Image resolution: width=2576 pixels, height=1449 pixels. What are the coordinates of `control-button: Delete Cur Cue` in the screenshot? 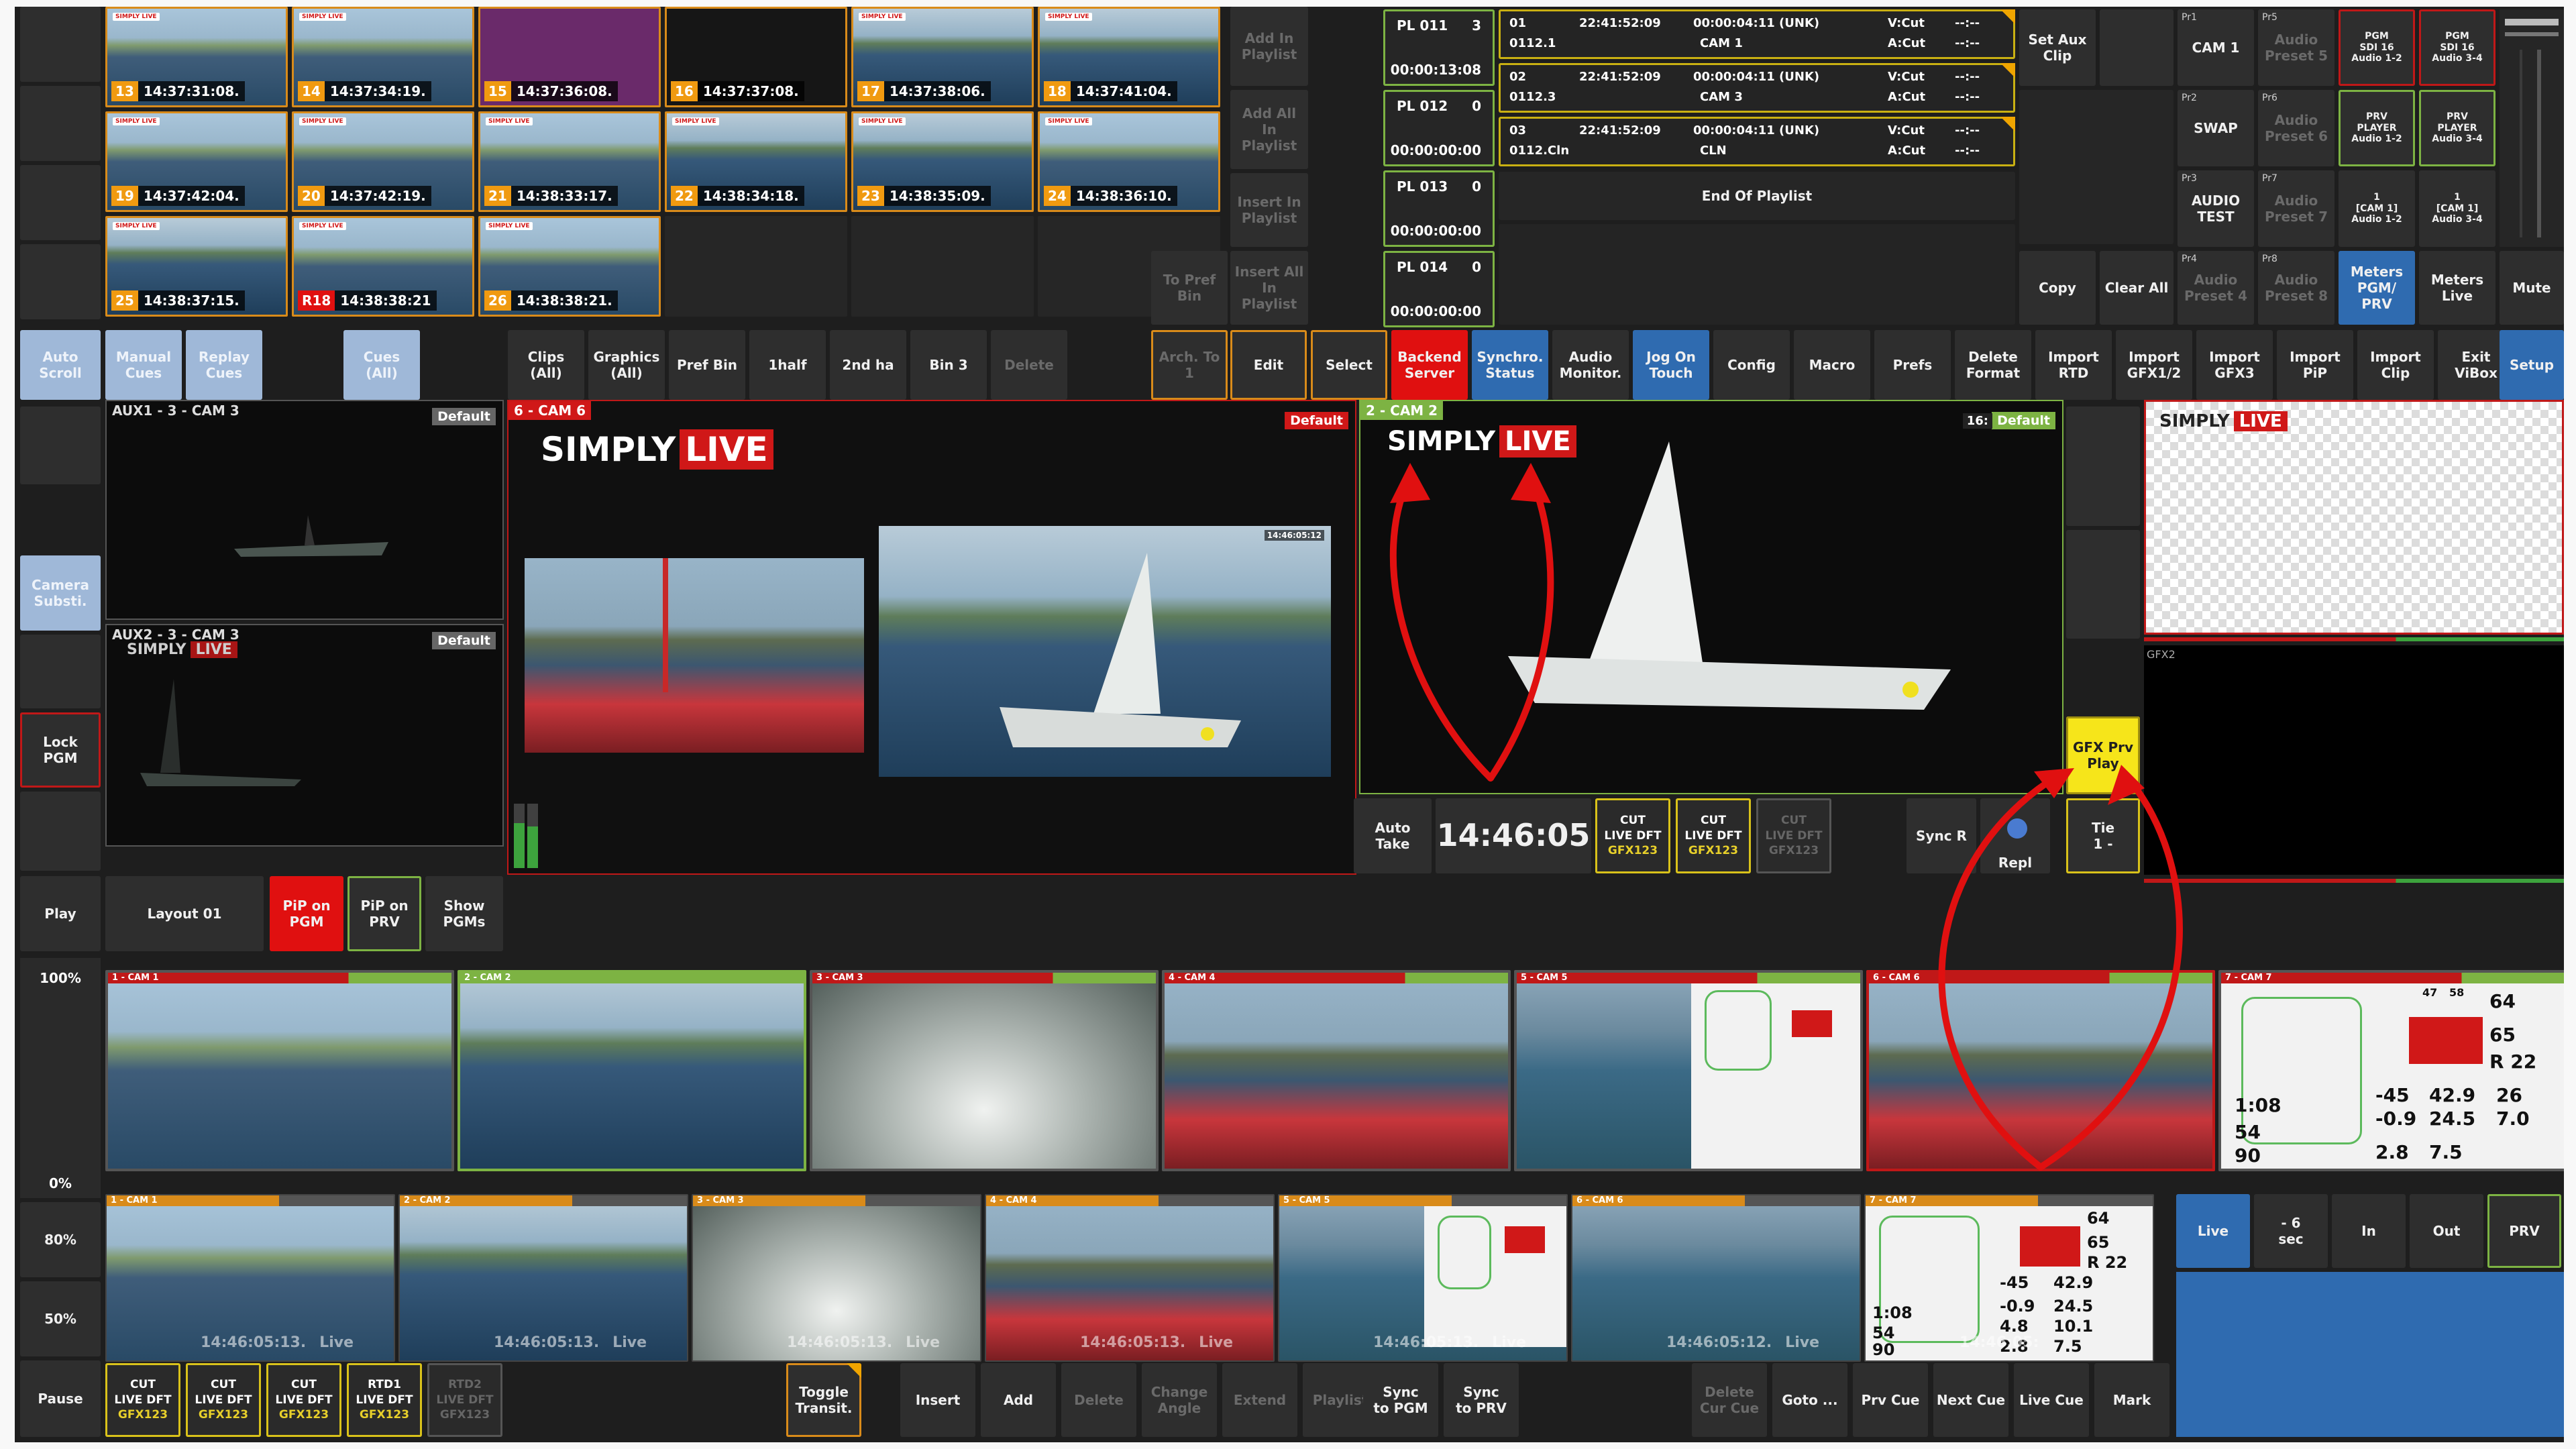 It's located at (1729, 1400).